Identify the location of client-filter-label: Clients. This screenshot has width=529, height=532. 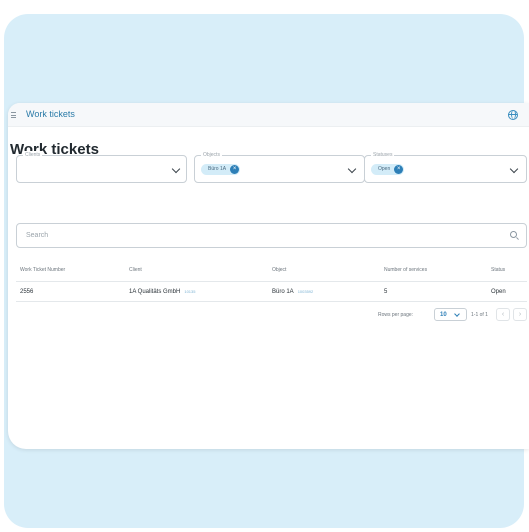
(33, 155).